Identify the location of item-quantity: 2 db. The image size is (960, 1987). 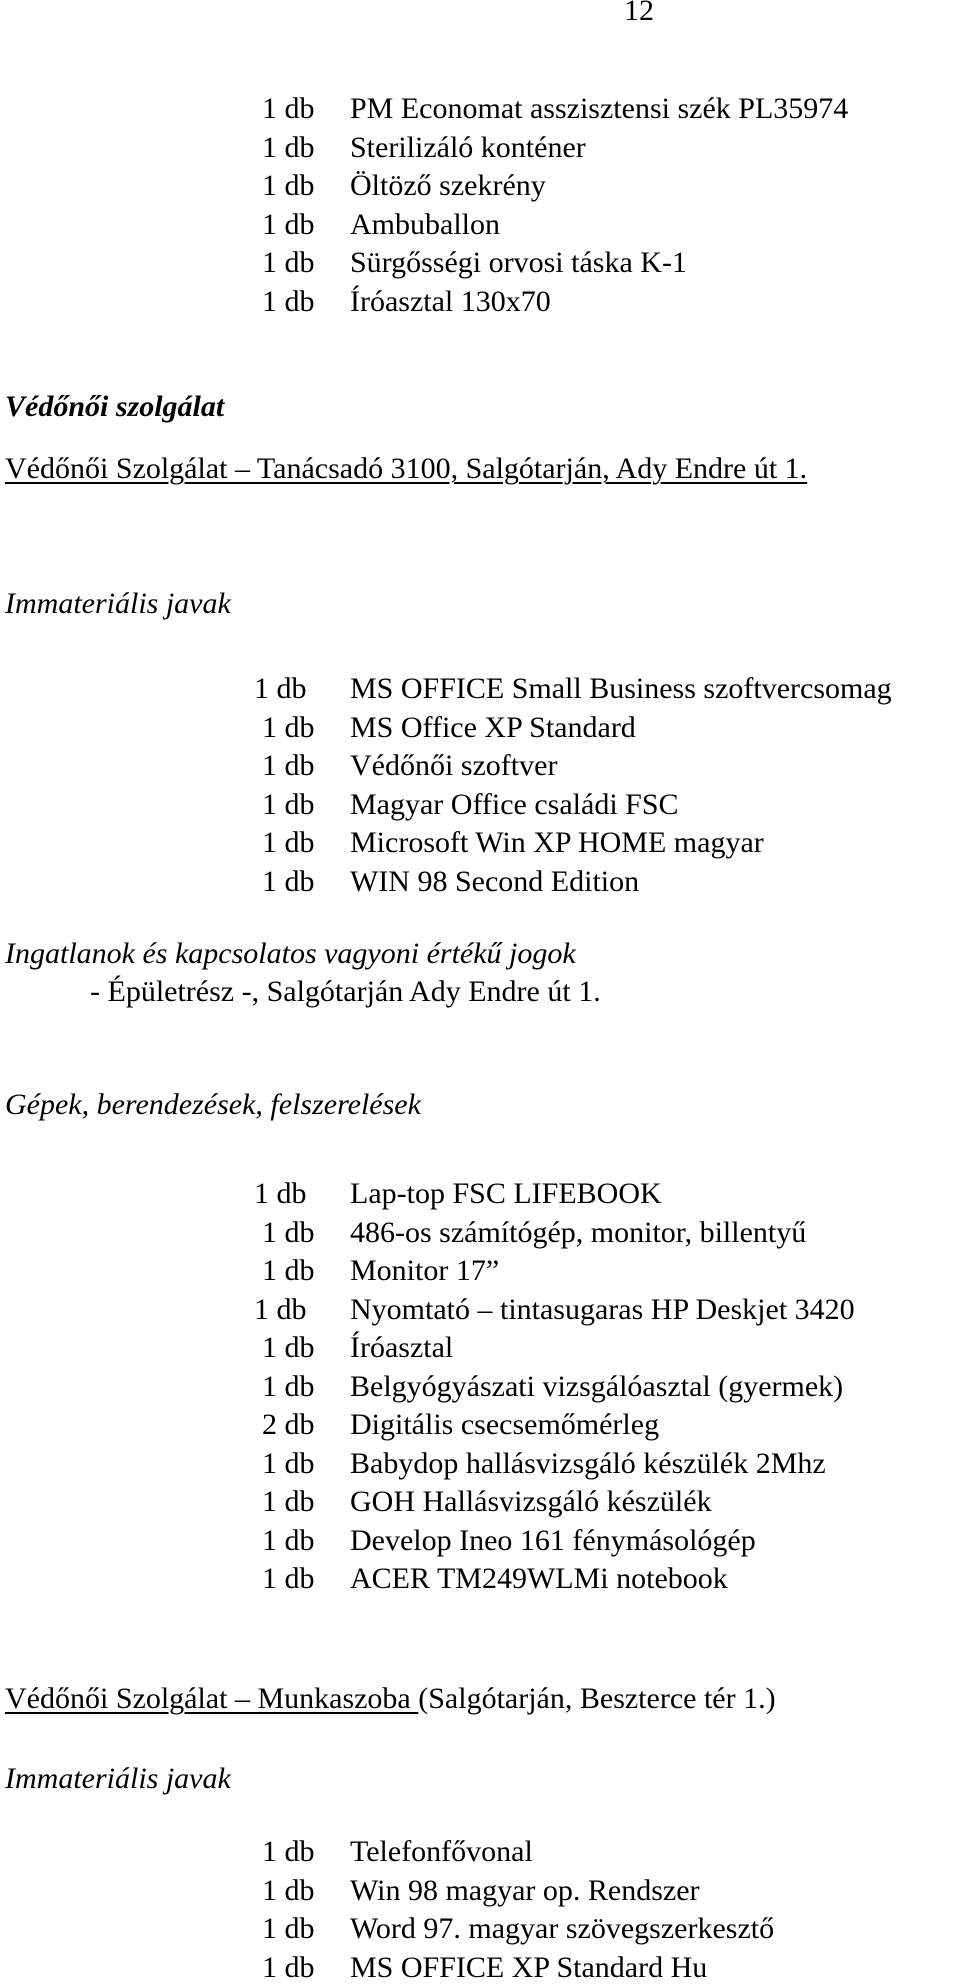
(288, 1425).